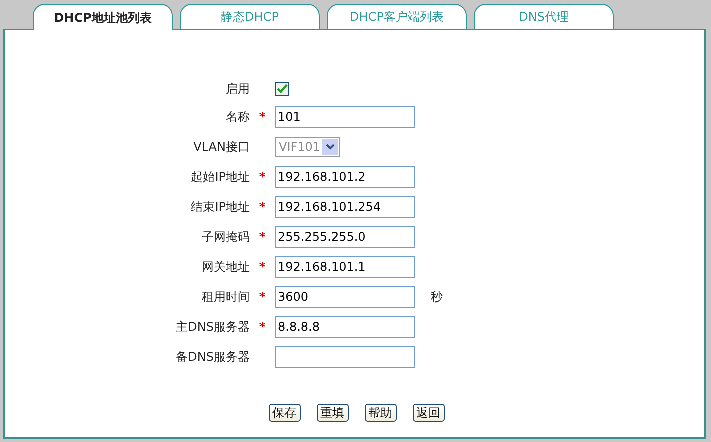 This screenshot has height=442, width=711. What do you see at coordinates (226, 267) in the screenshot?
I see `field-label: 网关地址` at bounding box center [226, 267].